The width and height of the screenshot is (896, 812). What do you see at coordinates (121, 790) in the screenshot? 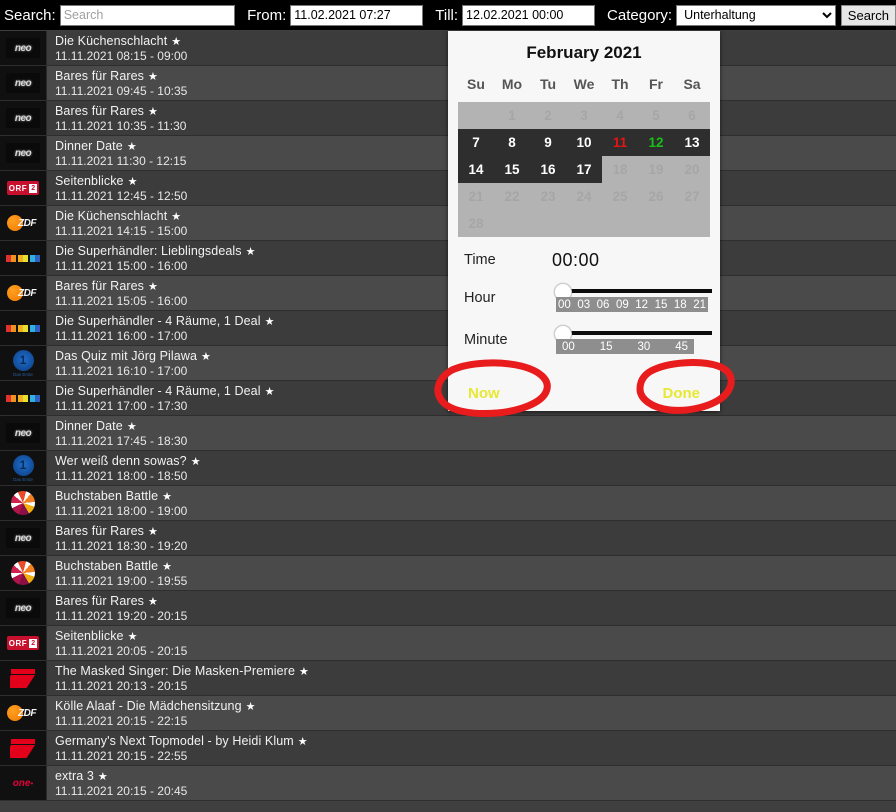
I see `program-time: 11.11.2021 20:15 - 20:45` at bounding box center [121, 790].